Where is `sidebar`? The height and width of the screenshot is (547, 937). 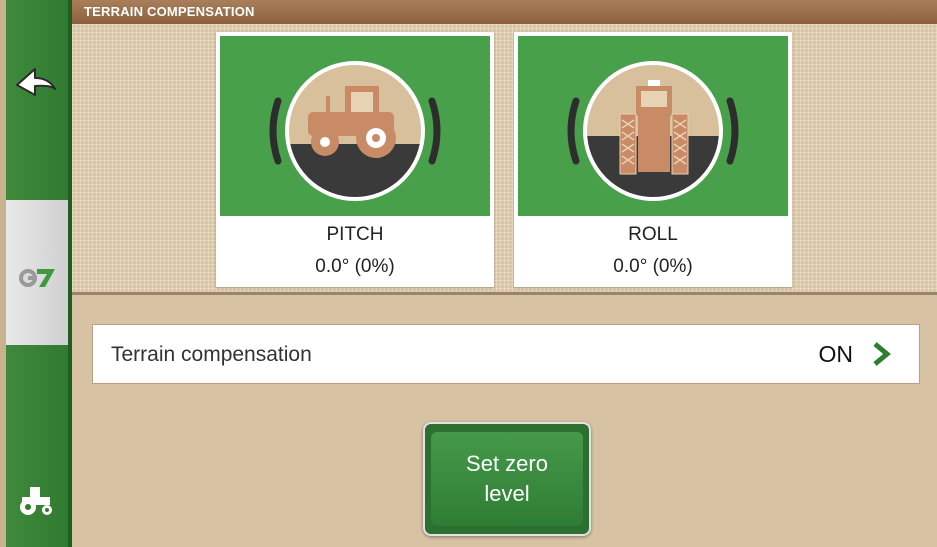
sidebar is located at coordinates (36, 273).